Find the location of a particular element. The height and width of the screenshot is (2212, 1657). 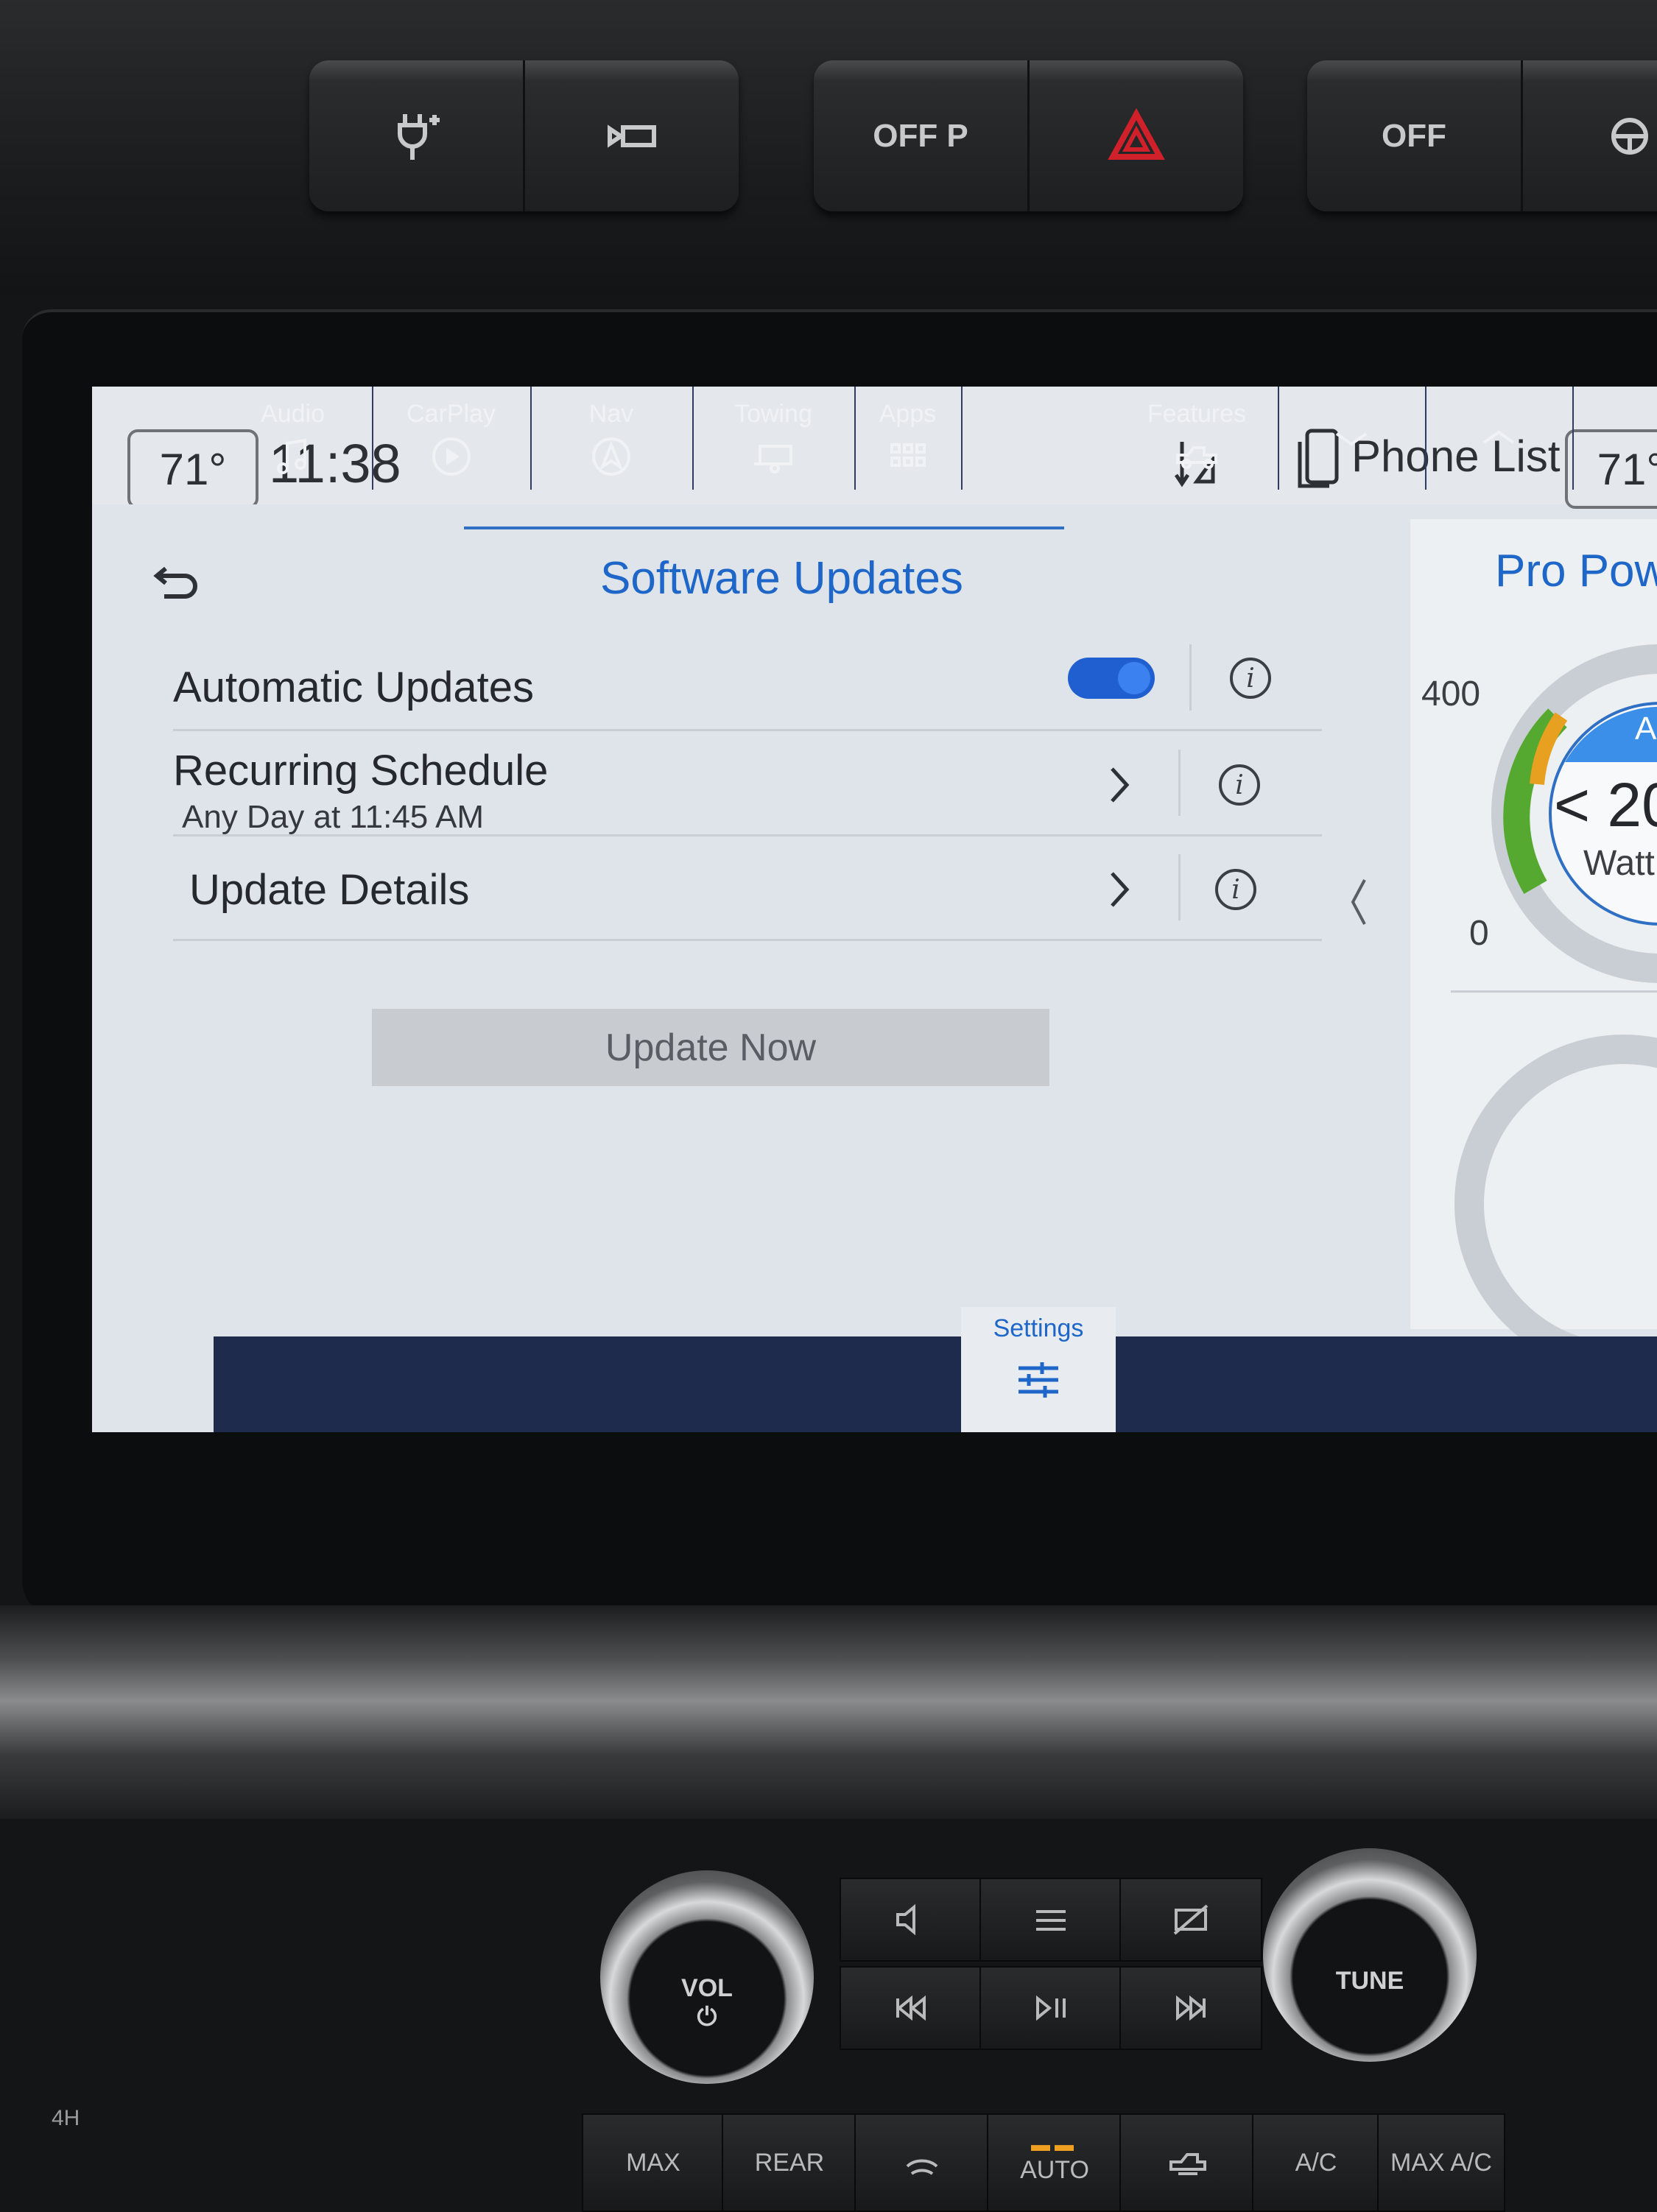

nav-audio-label: Audio is located at coordinates (293, 414).